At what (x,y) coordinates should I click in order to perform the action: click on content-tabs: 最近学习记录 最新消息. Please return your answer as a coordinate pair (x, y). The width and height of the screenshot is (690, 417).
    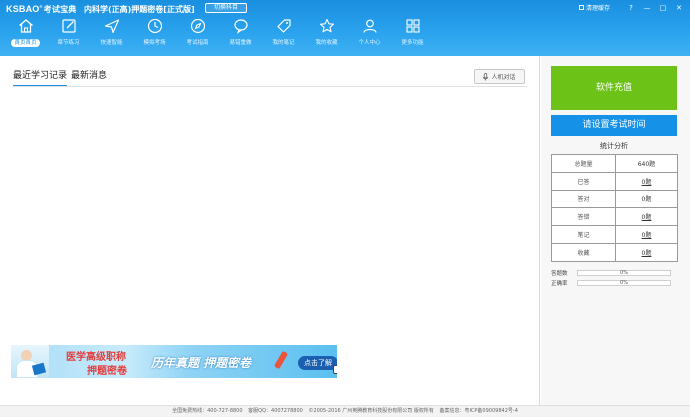
    Looking at the image, I should click on (62, 78).